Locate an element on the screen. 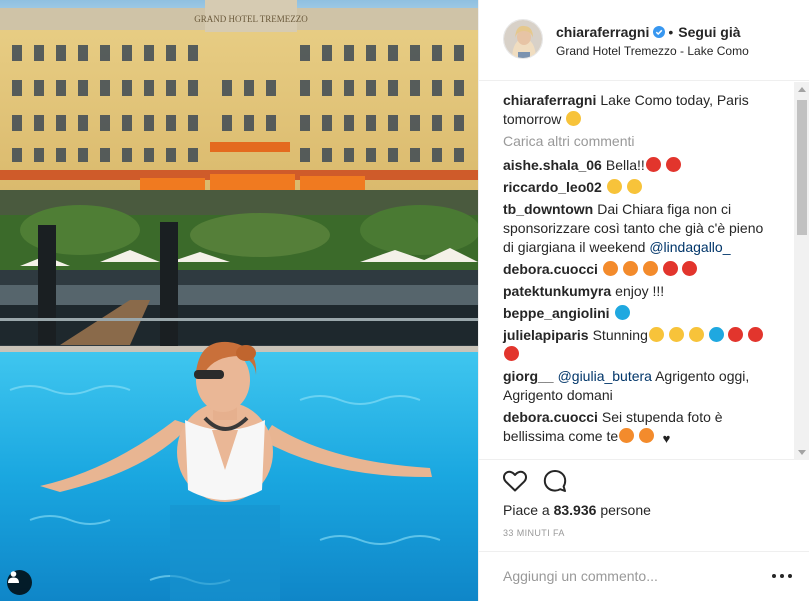  likes-count: Piace a 83.936 persone is located at coordinates (577, 510).